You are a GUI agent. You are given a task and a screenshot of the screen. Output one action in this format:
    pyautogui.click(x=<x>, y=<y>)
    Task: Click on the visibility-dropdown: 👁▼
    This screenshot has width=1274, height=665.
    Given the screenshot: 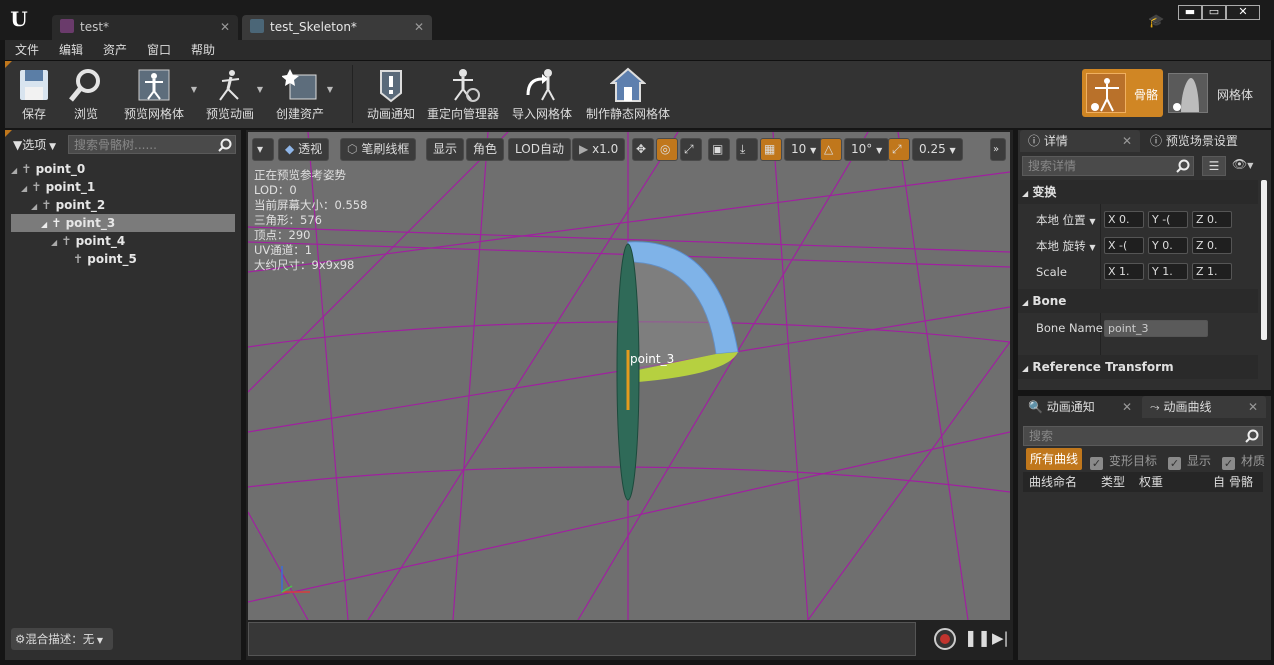 What is the action you would take?
    pyautogui.click(x=1242, y=164)
    